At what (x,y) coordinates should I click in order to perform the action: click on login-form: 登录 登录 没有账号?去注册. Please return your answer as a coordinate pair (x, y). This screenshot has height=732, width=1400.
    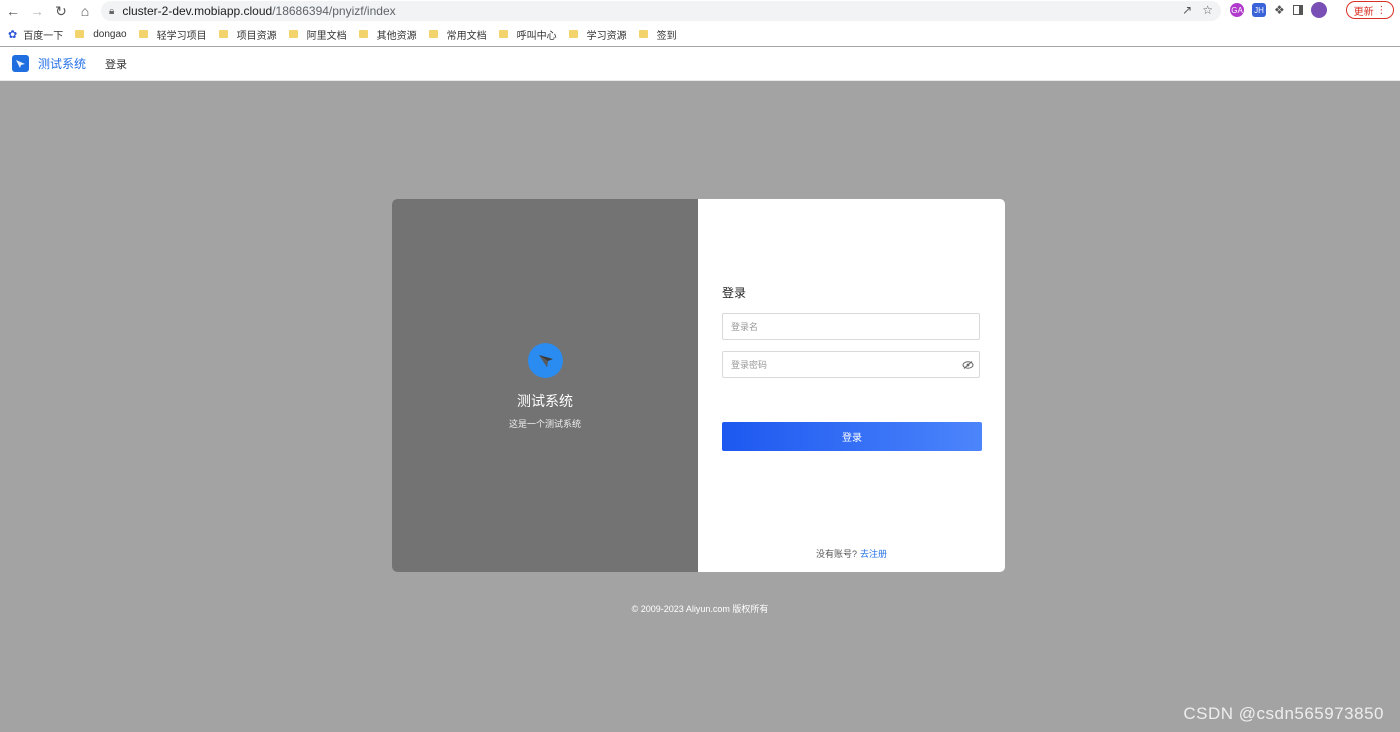
    Looking at the image, I should click on (851, 385).